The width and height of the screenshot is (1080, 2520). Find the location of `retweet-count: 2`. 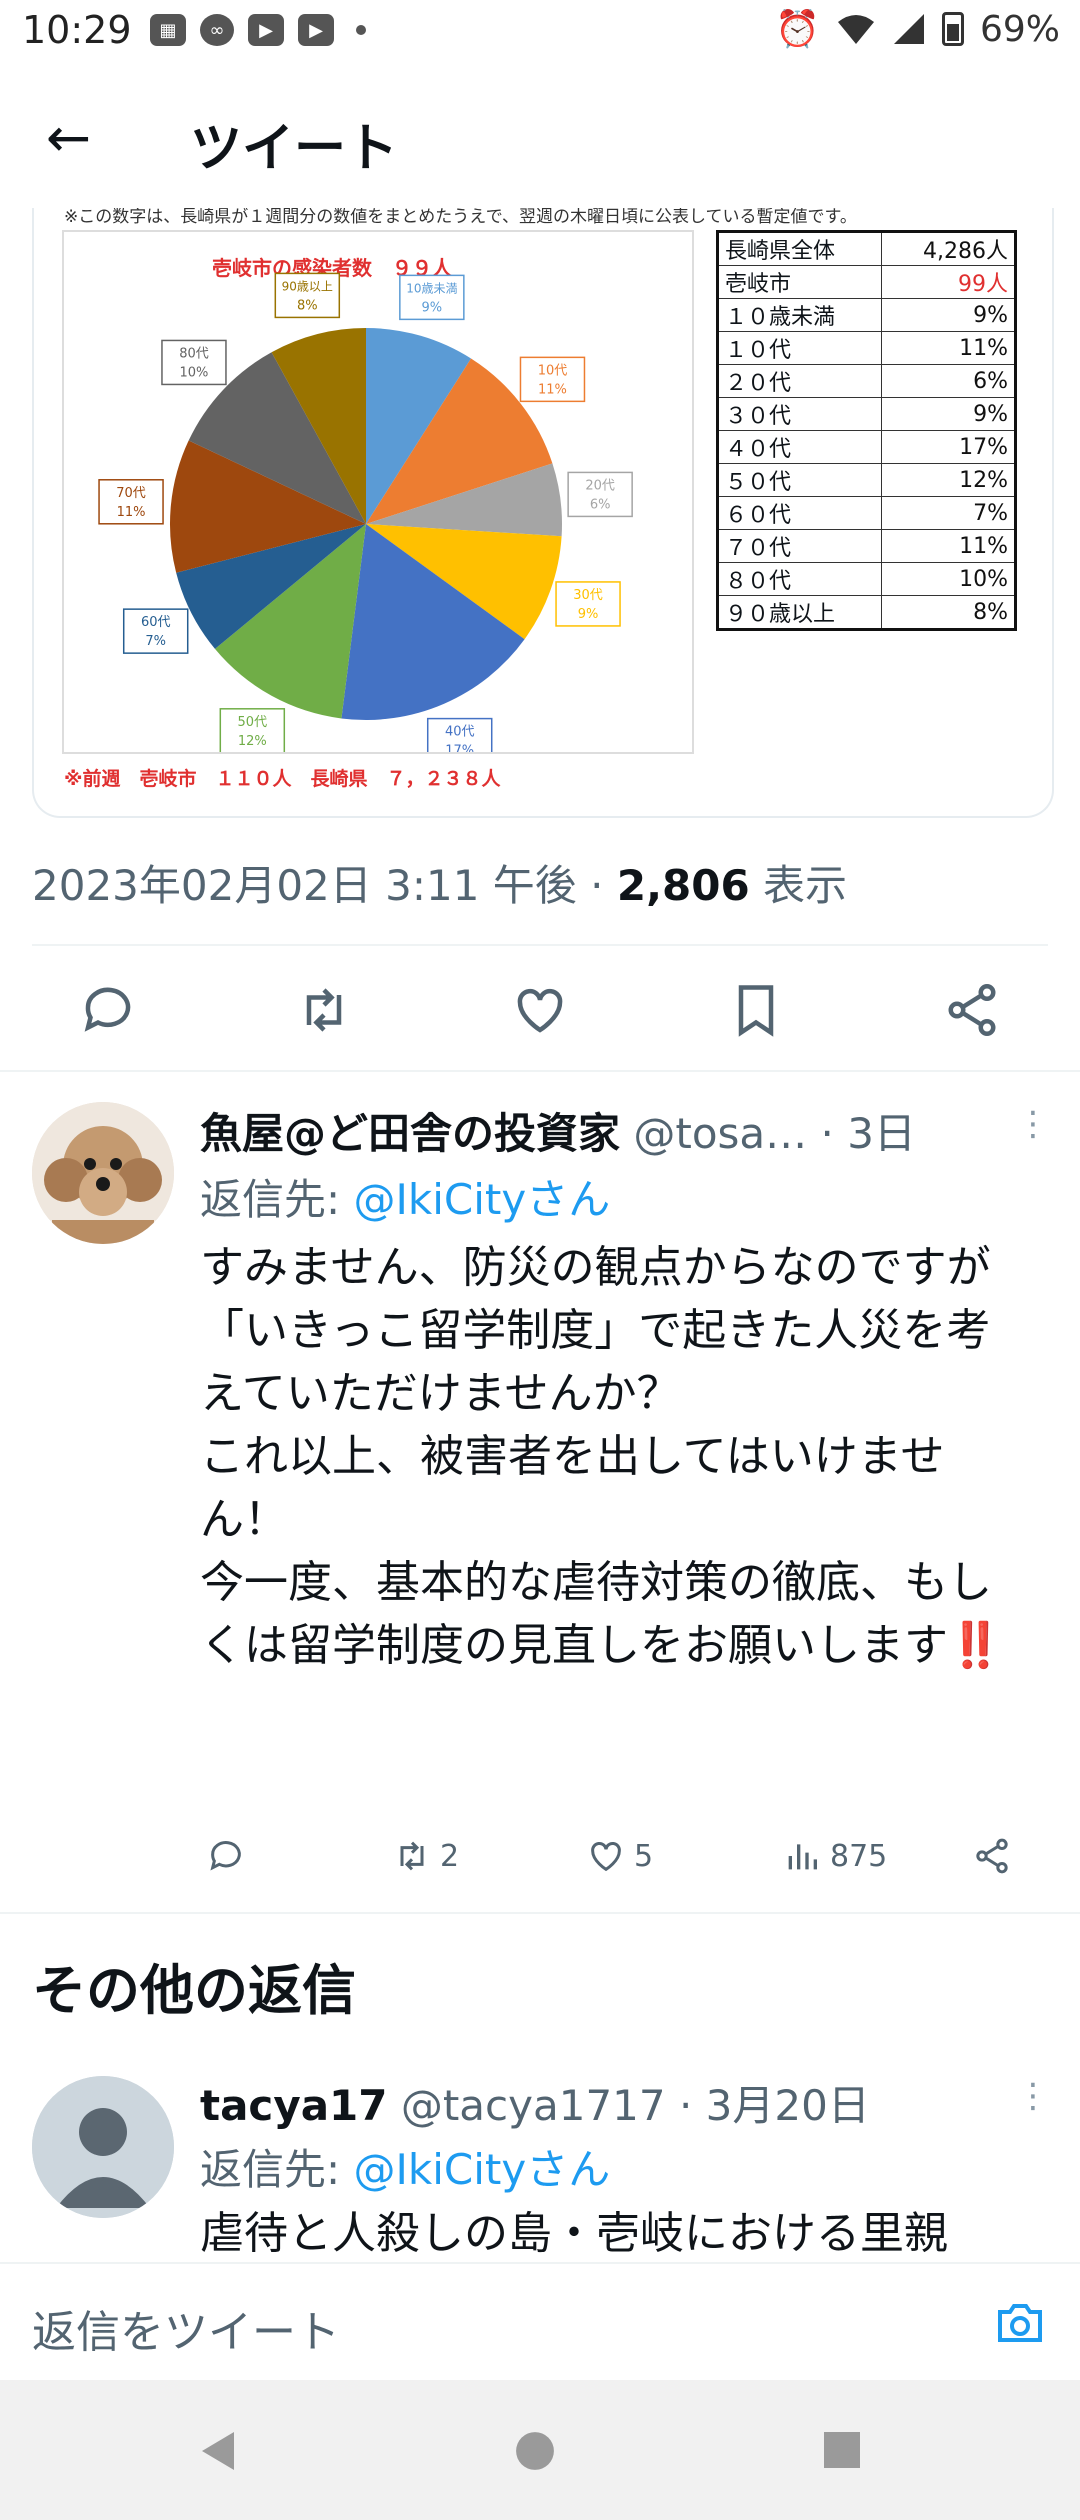

retweet-count: 2 is located at coordinates (450, 1856).